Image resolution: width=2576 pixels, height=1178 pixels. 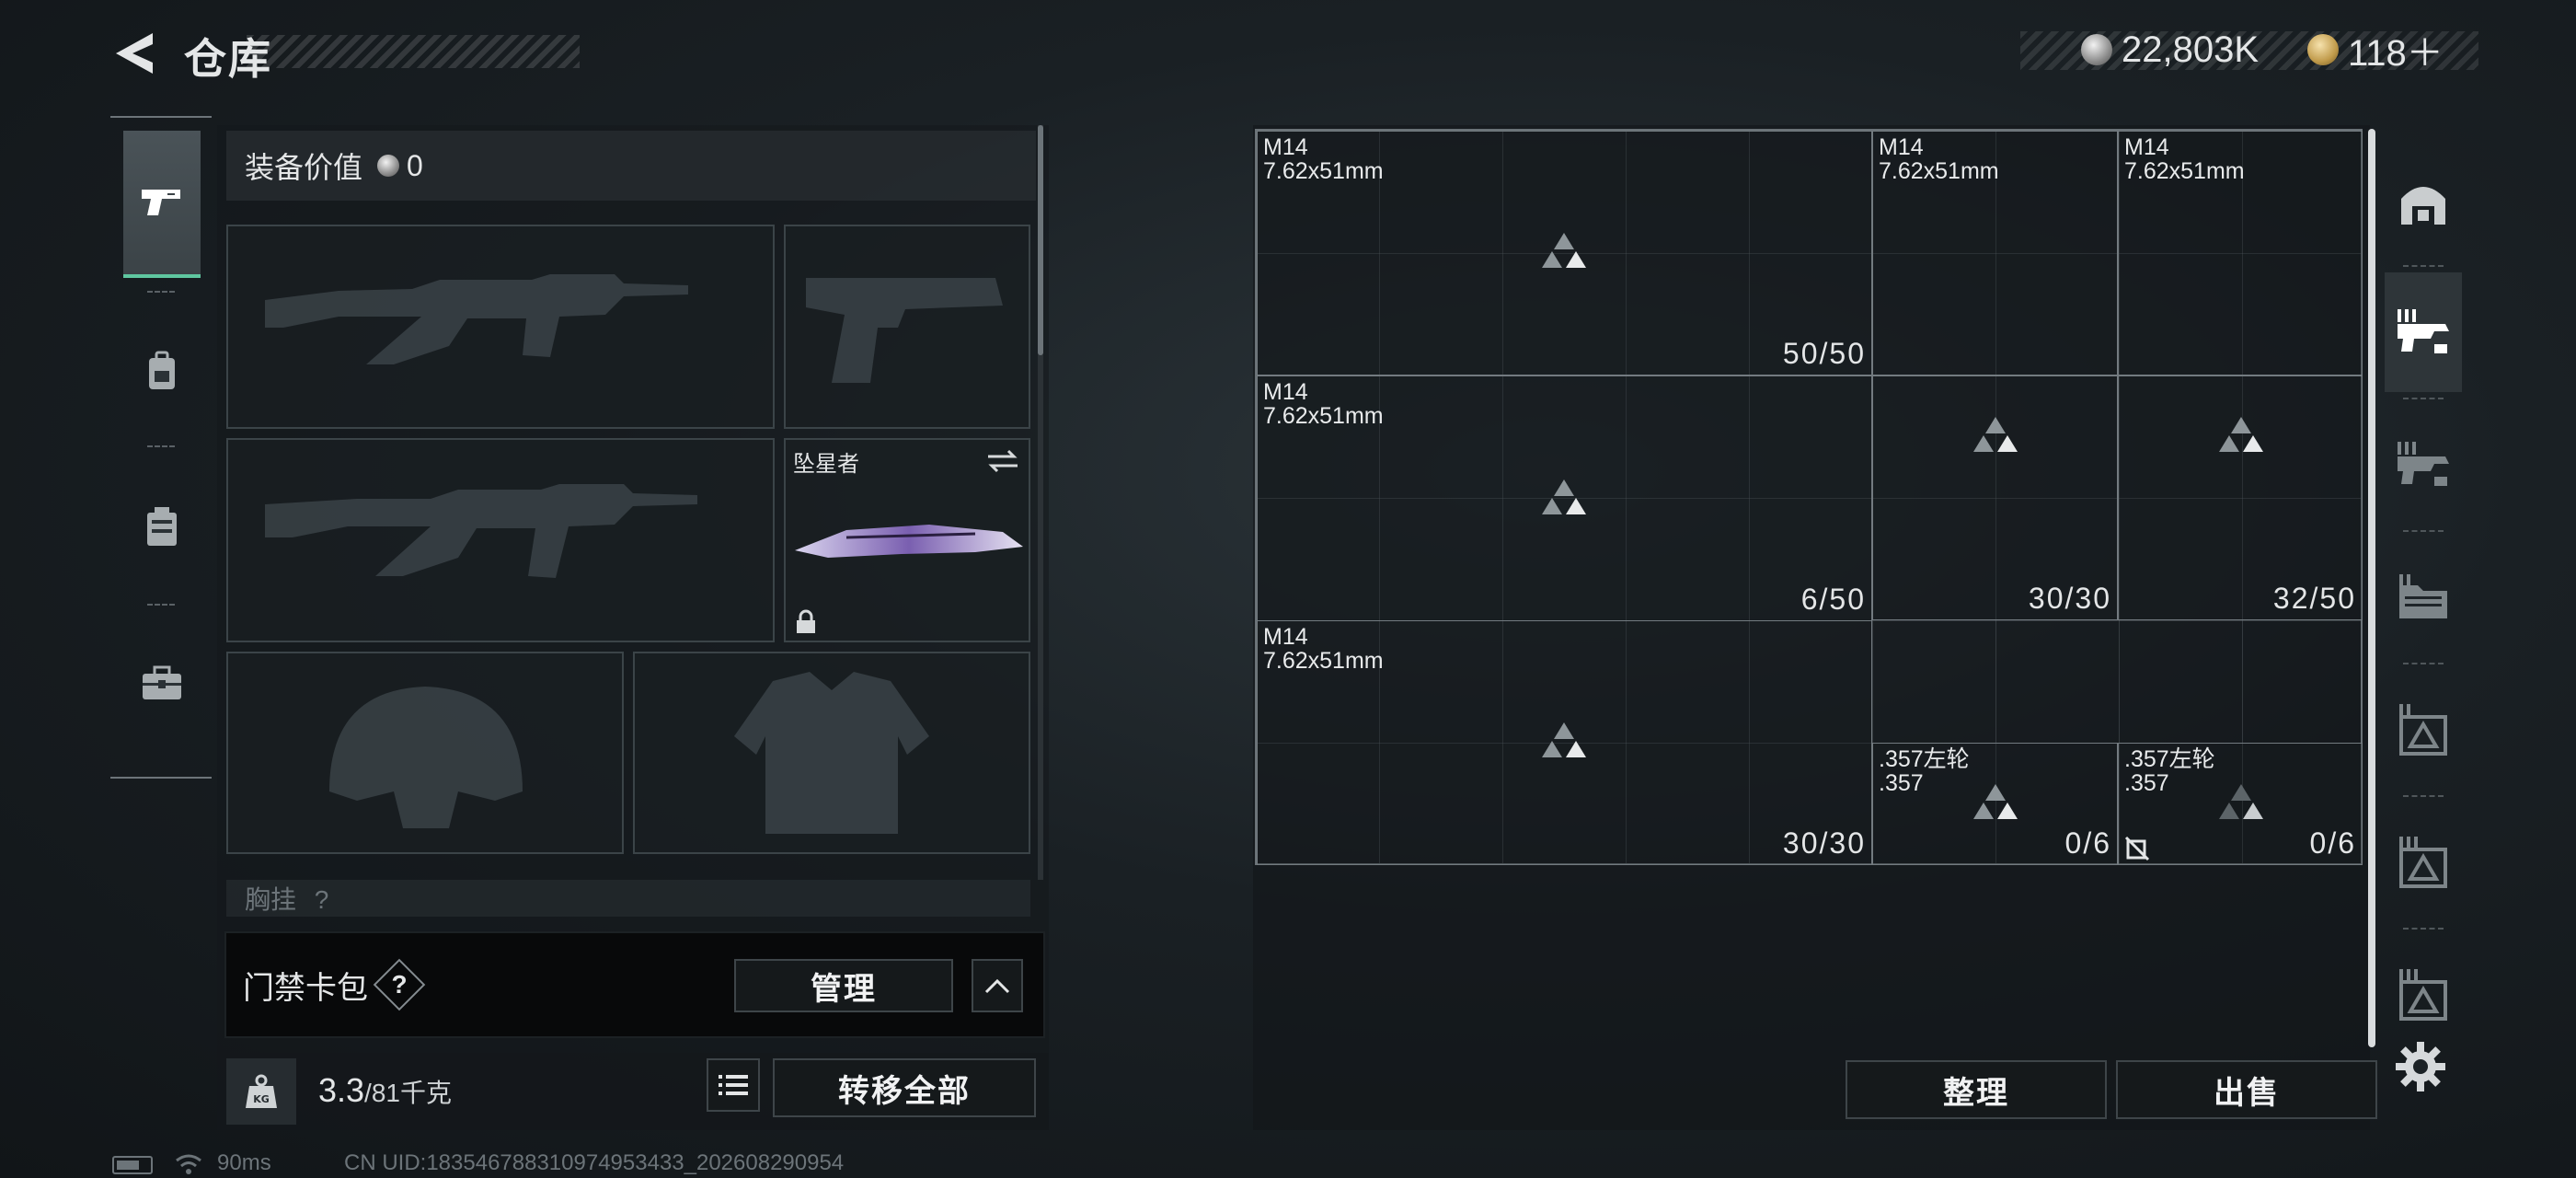 What do you see at coordinates (2096, 49) in the screenshot?
I see `silver-coin-icon` at bounding box center [2096, 49].